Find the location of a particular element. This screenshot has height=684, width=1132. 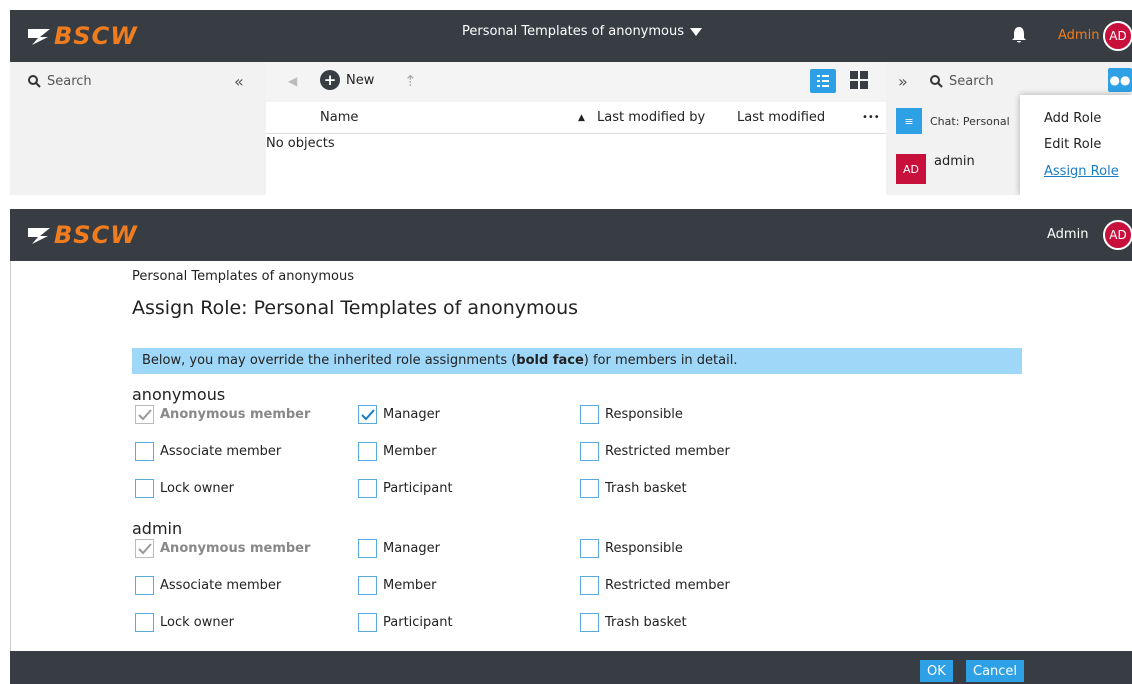

expand-sidebar-icon: » is located at coordinates (903, 81).